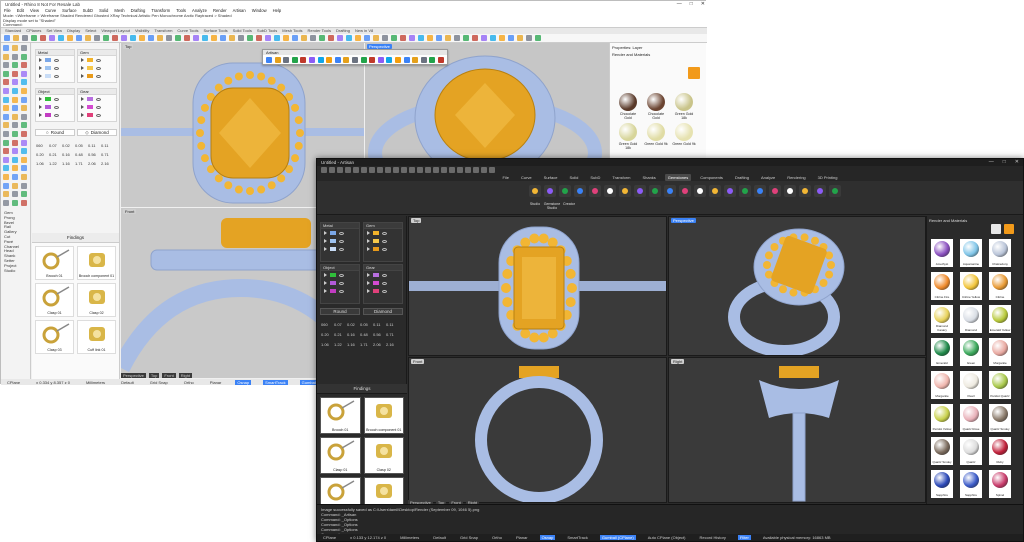  I want to click on status-item: Gumball (CPlane), so click(617, 537).